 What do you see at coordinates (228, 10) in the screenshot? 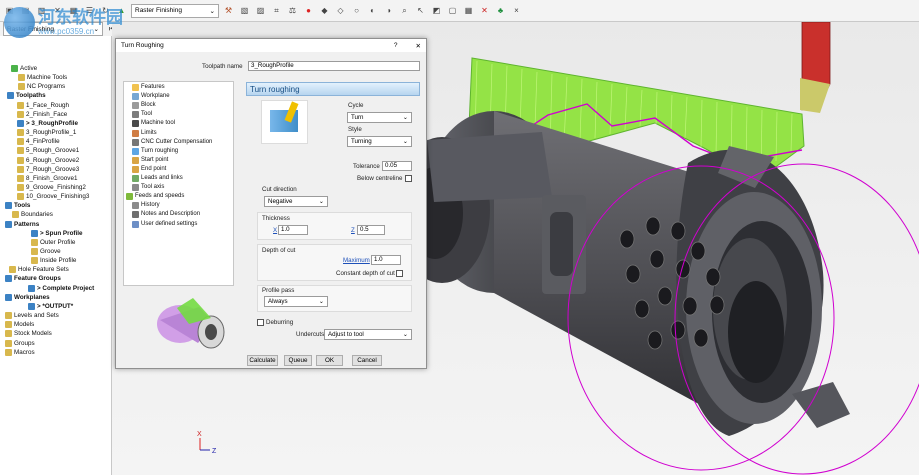
I see `tool-icon: ⚒` at bounding box center [228, 10].